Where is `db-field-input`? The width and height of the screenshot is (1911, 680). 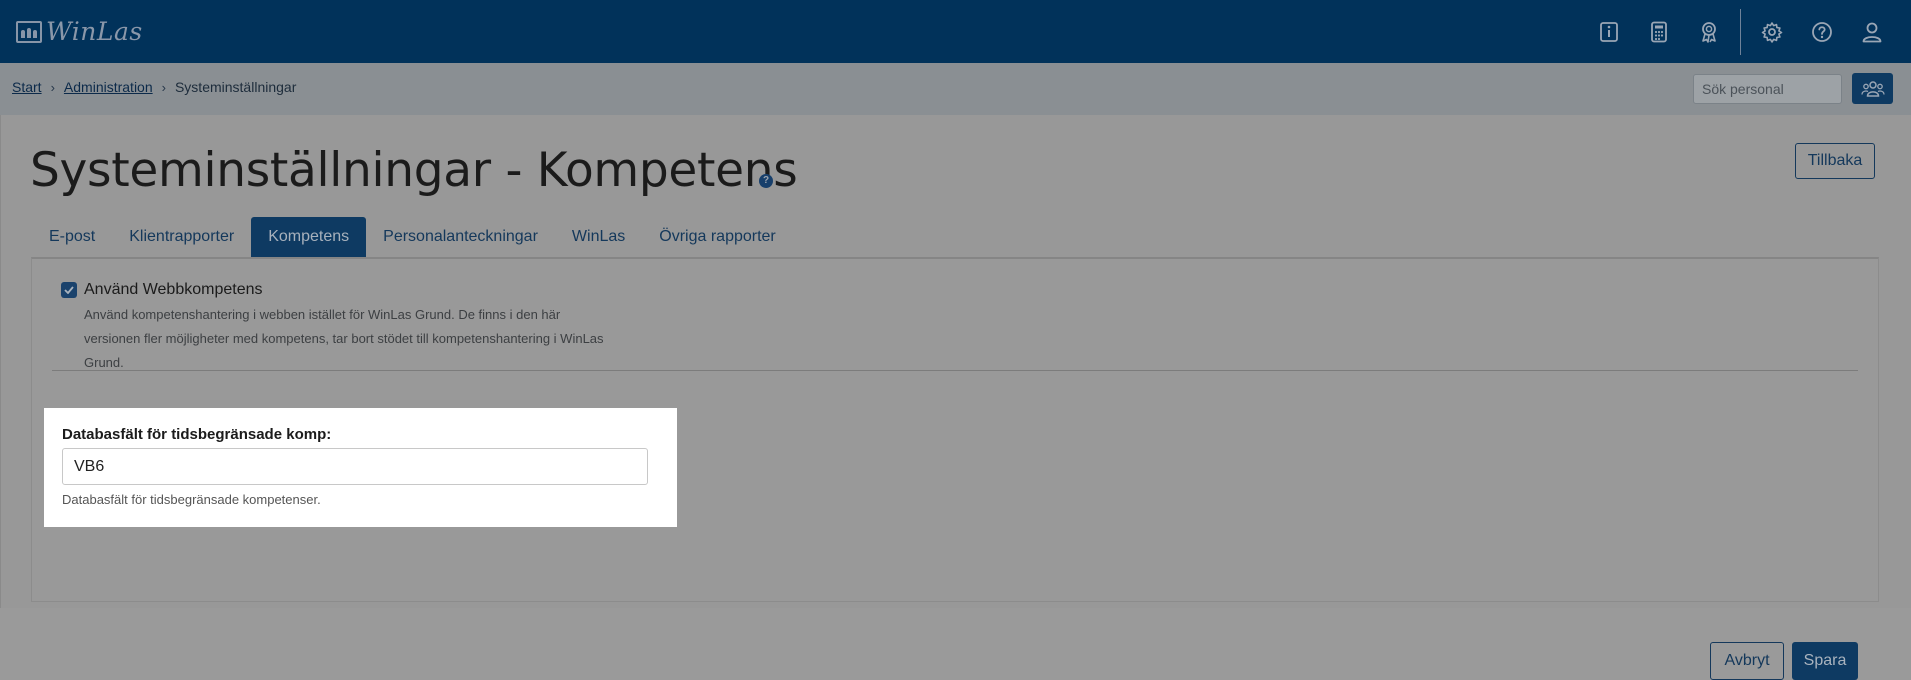 db-field-input is located at coordinates (355, 466).